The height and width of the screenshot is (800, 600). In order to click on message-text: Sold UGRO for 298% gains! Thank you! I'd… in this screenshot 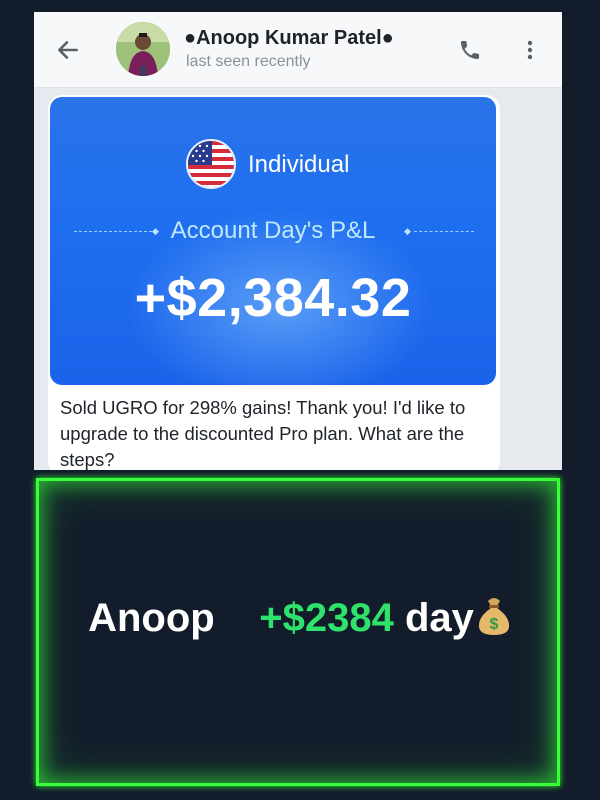, I will do `click(263, 433)`.